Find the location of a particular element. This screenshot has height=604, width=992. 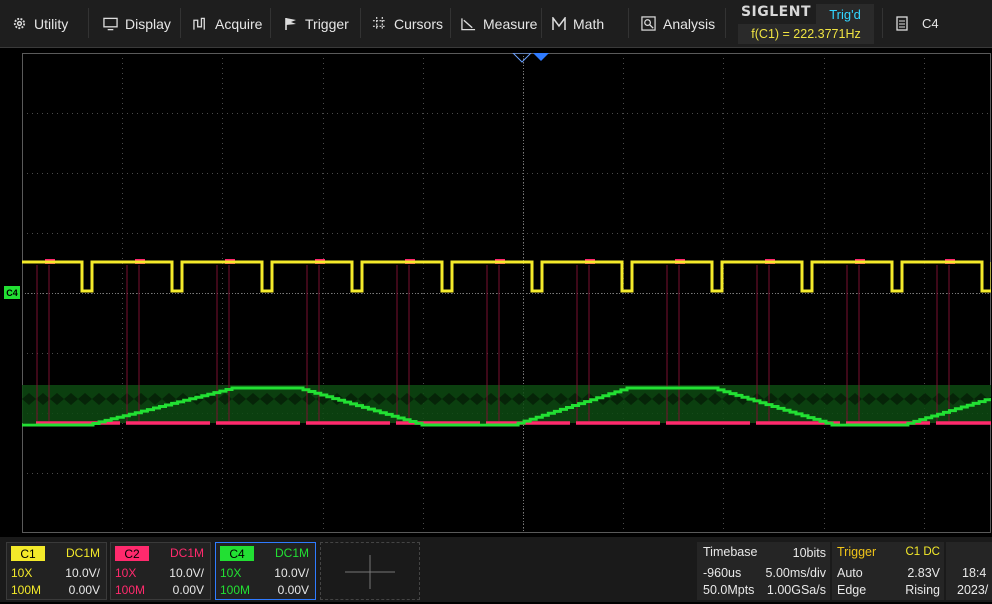

c1-trace is located at coordinates (506, 276).